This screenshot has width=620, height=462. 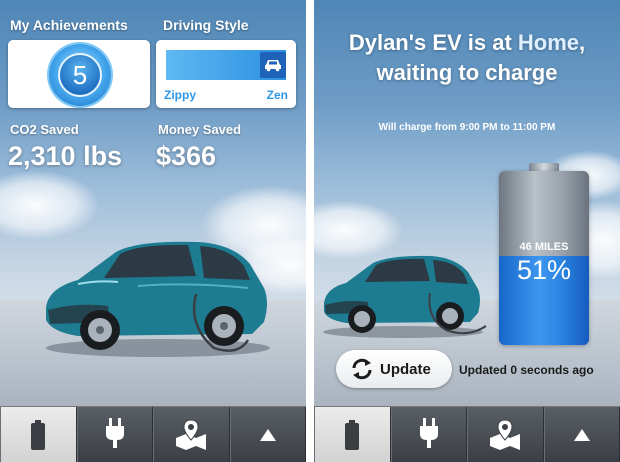 I want to click on driving-style-zen: Zen, so click(x=277, y=95).